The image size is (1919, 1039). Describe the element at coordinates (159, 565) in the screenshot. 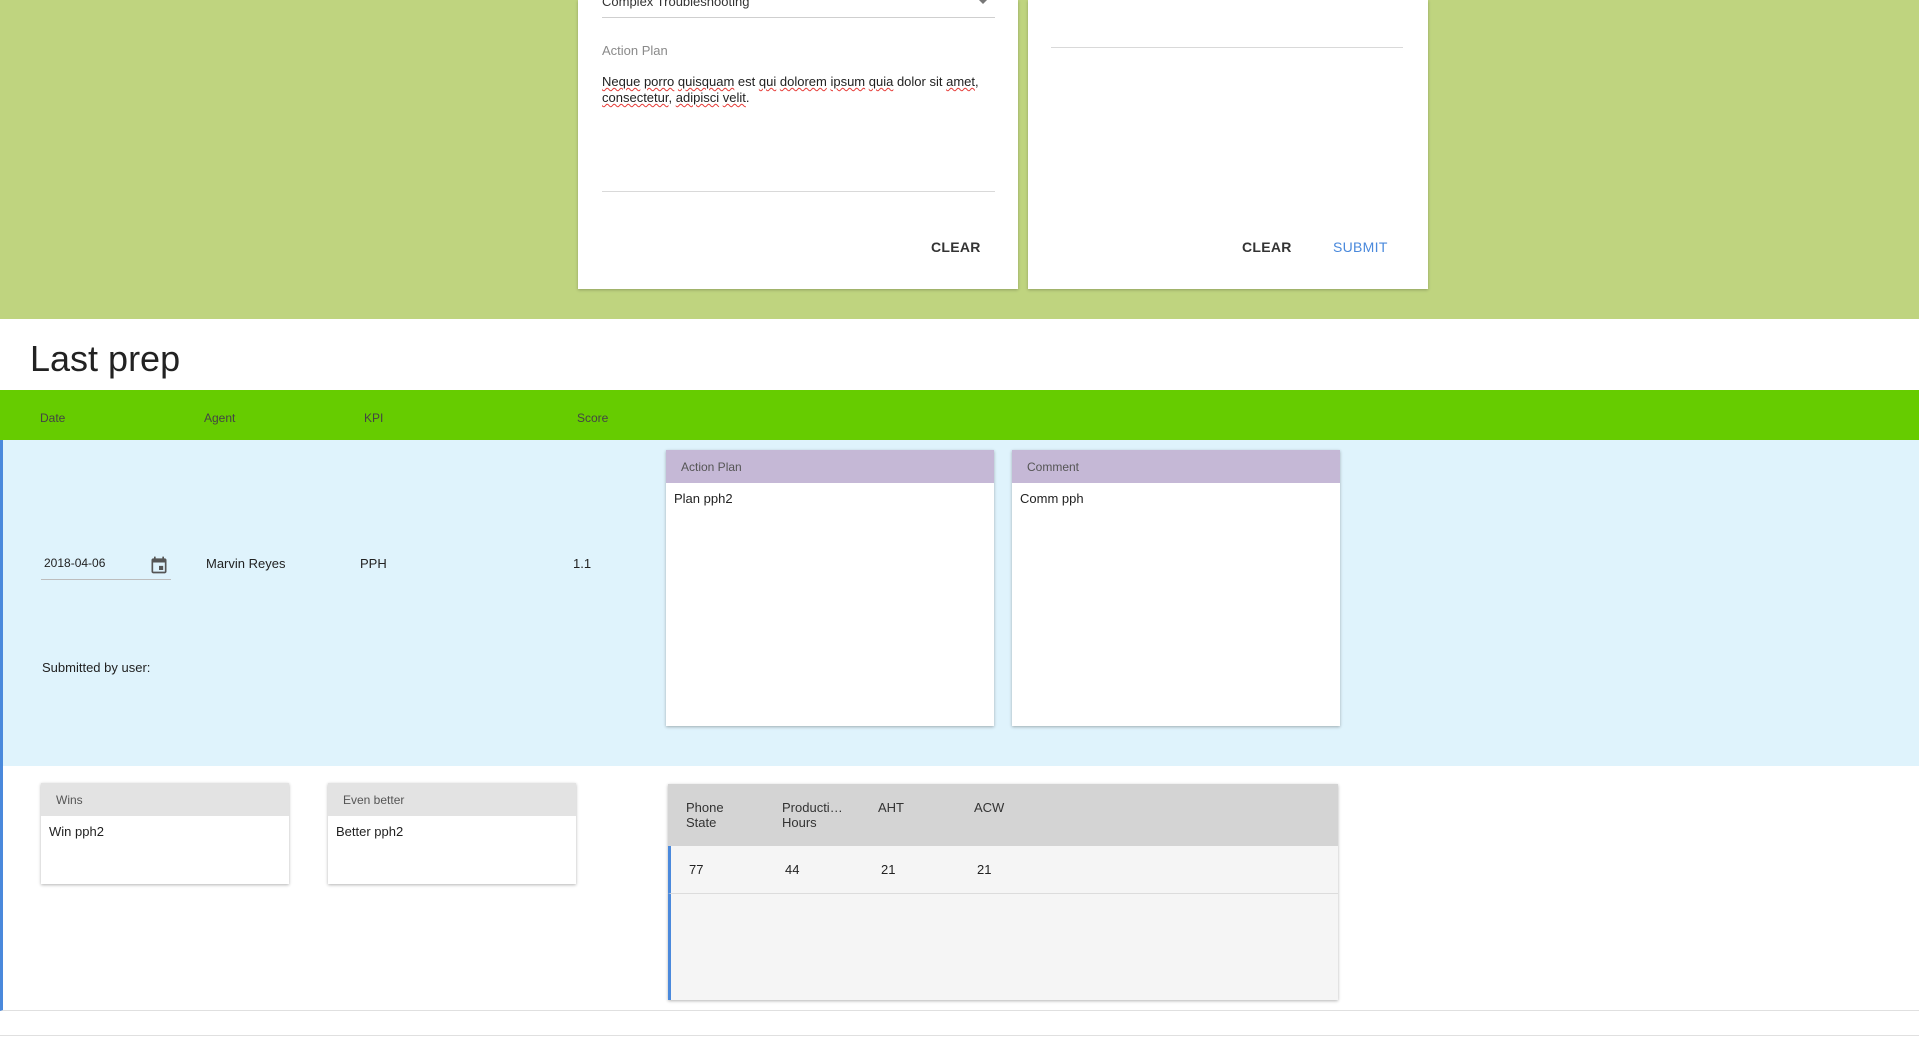

I see `calendar-icon` at that location.